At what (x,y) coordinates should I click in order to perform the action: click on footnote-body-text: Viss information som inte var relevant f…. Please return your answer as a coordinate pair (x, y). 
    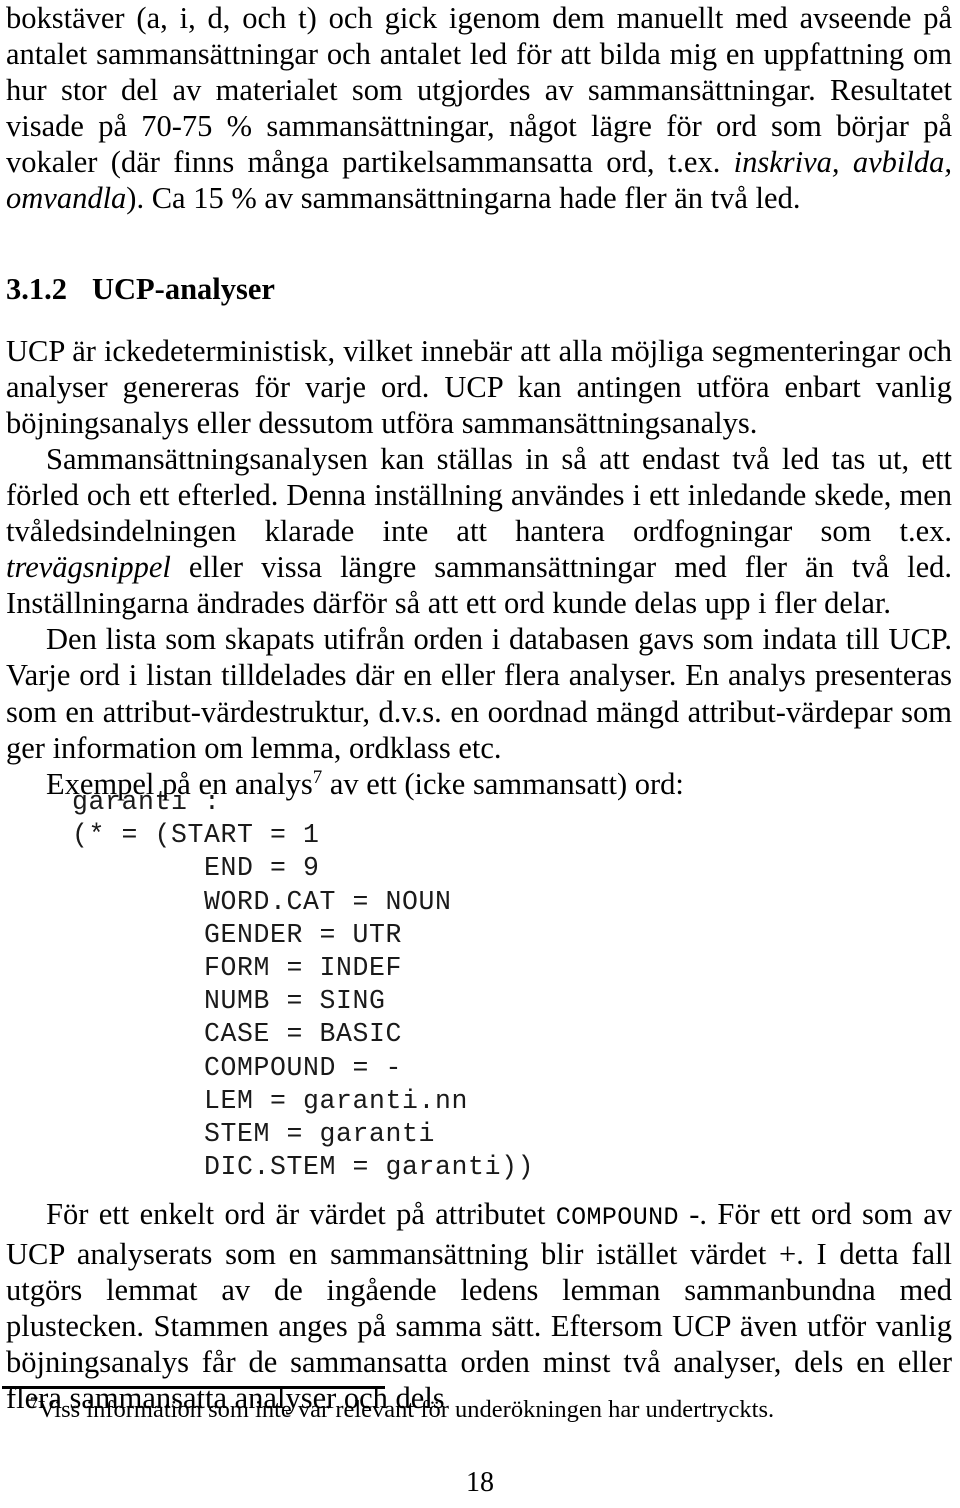
    Looking at the image, I should click on (406, 1409).